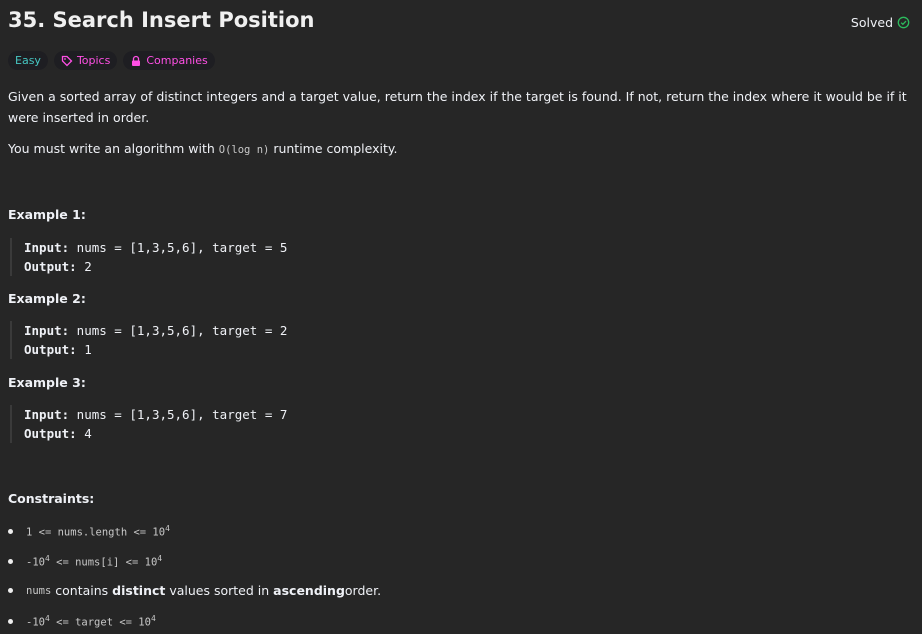 This screenshot has width=922, height=634. What do you see at coordinates (178, 414) in the screenshot?
I see `input-value: nums = [1,3,5,6], target = 7` at bounding box center [178, 414].